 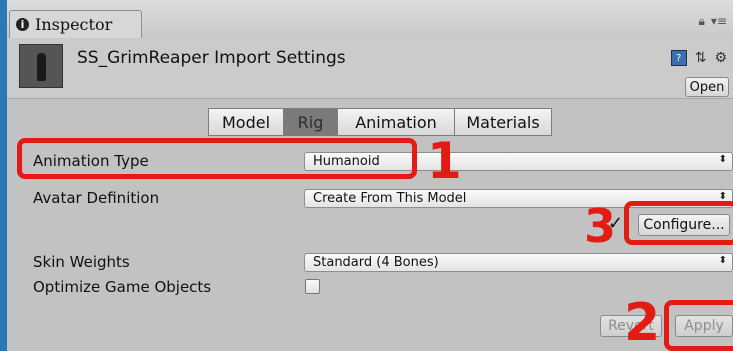 I want to click on model-thumbnail, so click(x=41, y=66).